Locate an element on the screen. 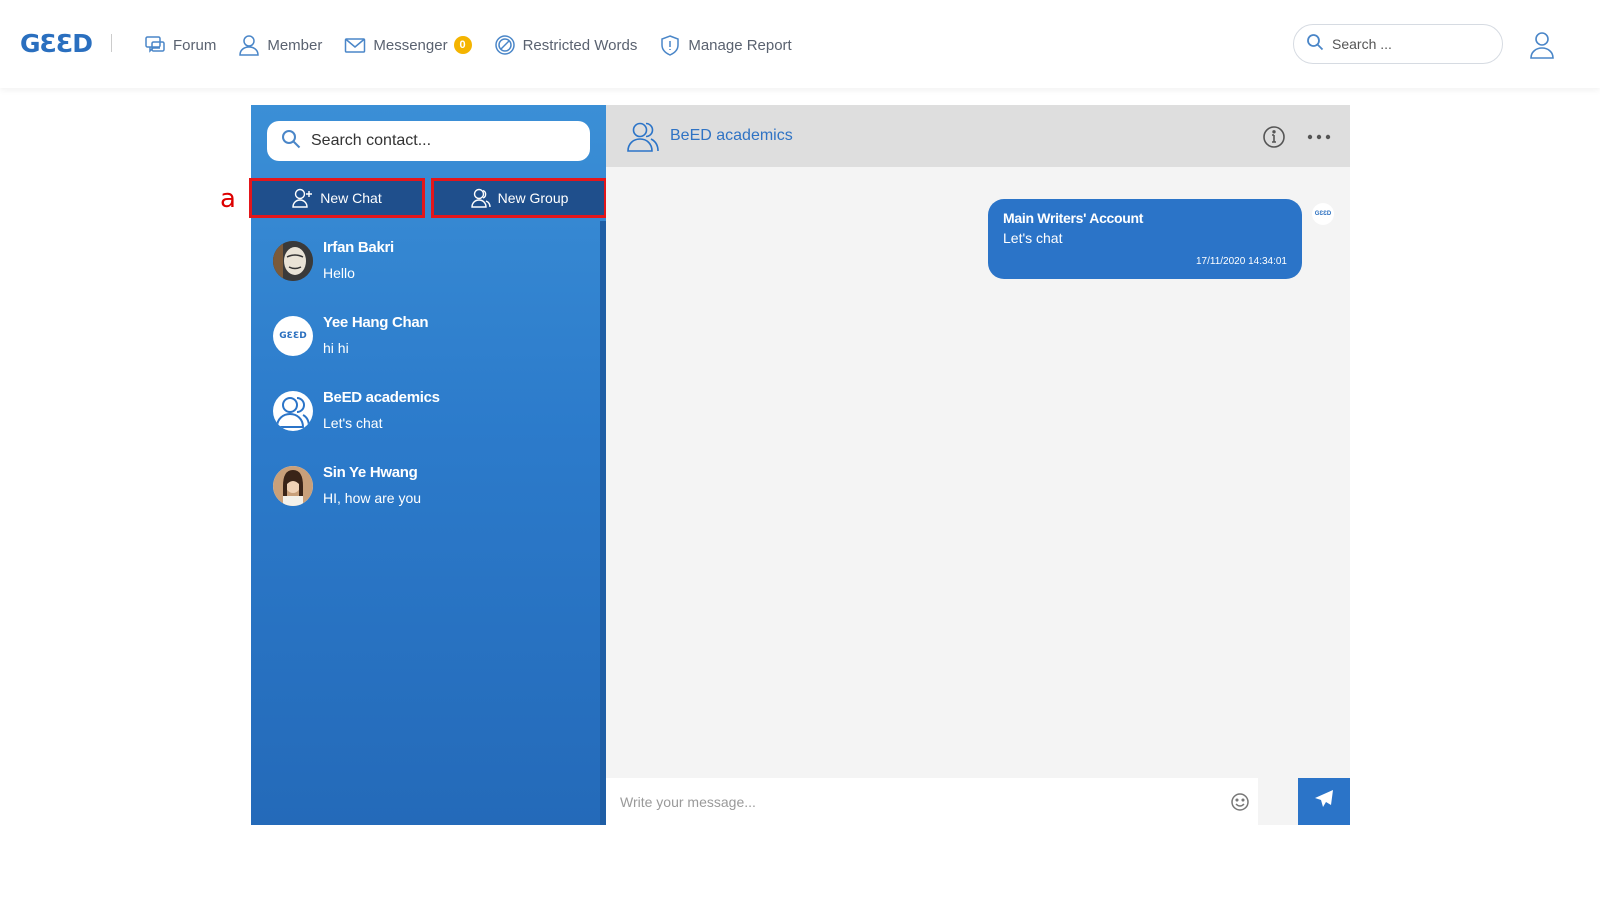 The width and height of the screenshot is (1600, 900). more-options-icon is located at coordinates (1319, 137).